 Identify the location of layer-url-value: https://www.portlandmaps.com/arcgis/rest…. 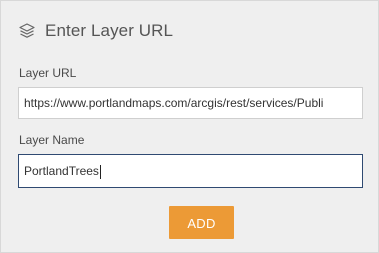
(174, 103).